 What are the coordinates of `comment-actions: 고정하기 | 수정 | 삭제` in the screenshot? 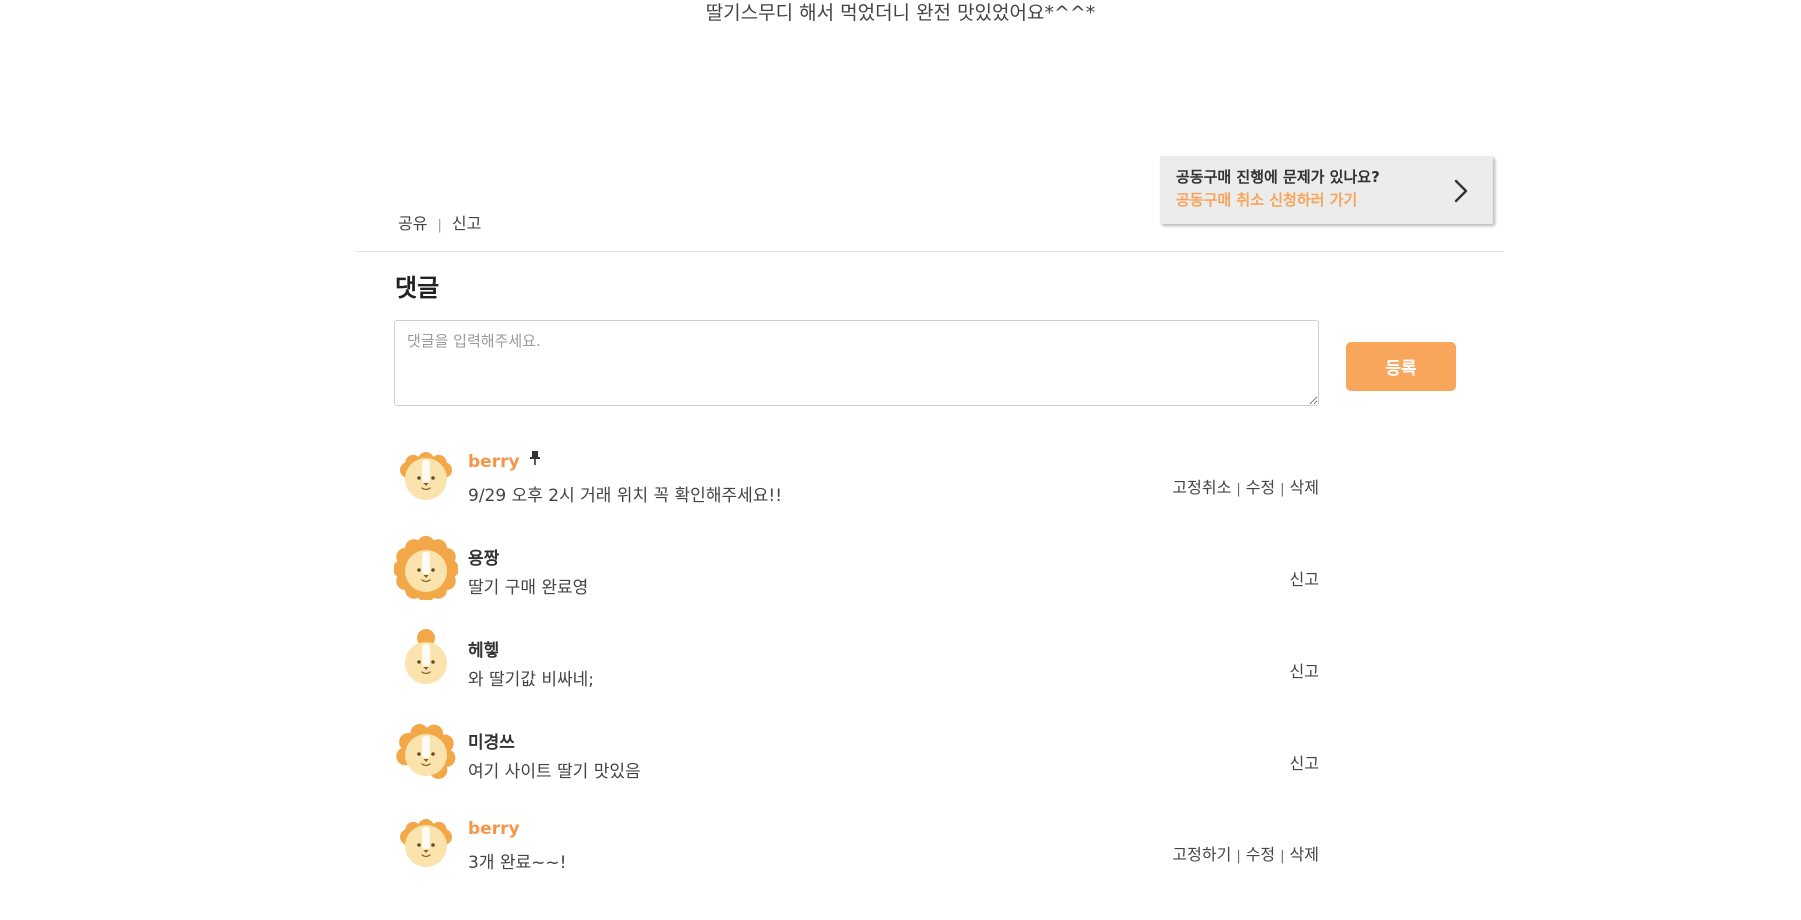 It's located at (1245, 853).